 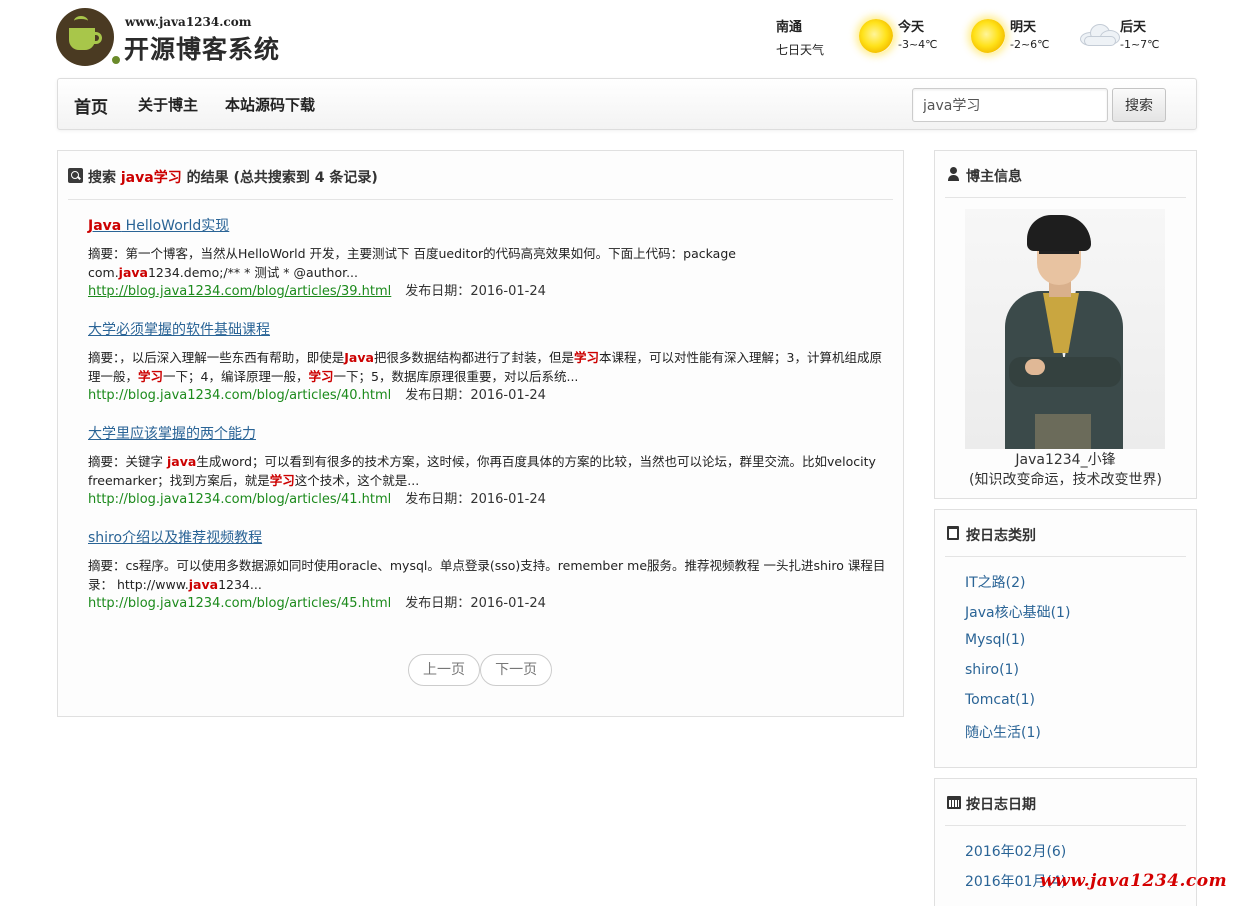 I want to click on blogger-info-heading: 博主信息, so click(x=1065, y=182).